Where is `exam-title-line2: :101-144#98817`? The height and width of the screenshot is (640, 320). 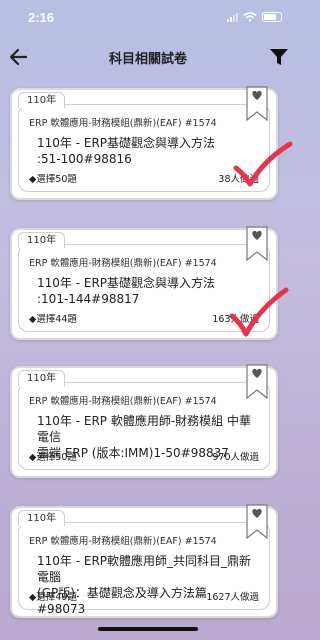
exam-title-line2: :101-144#98817 is located at coordinates (88, 299).